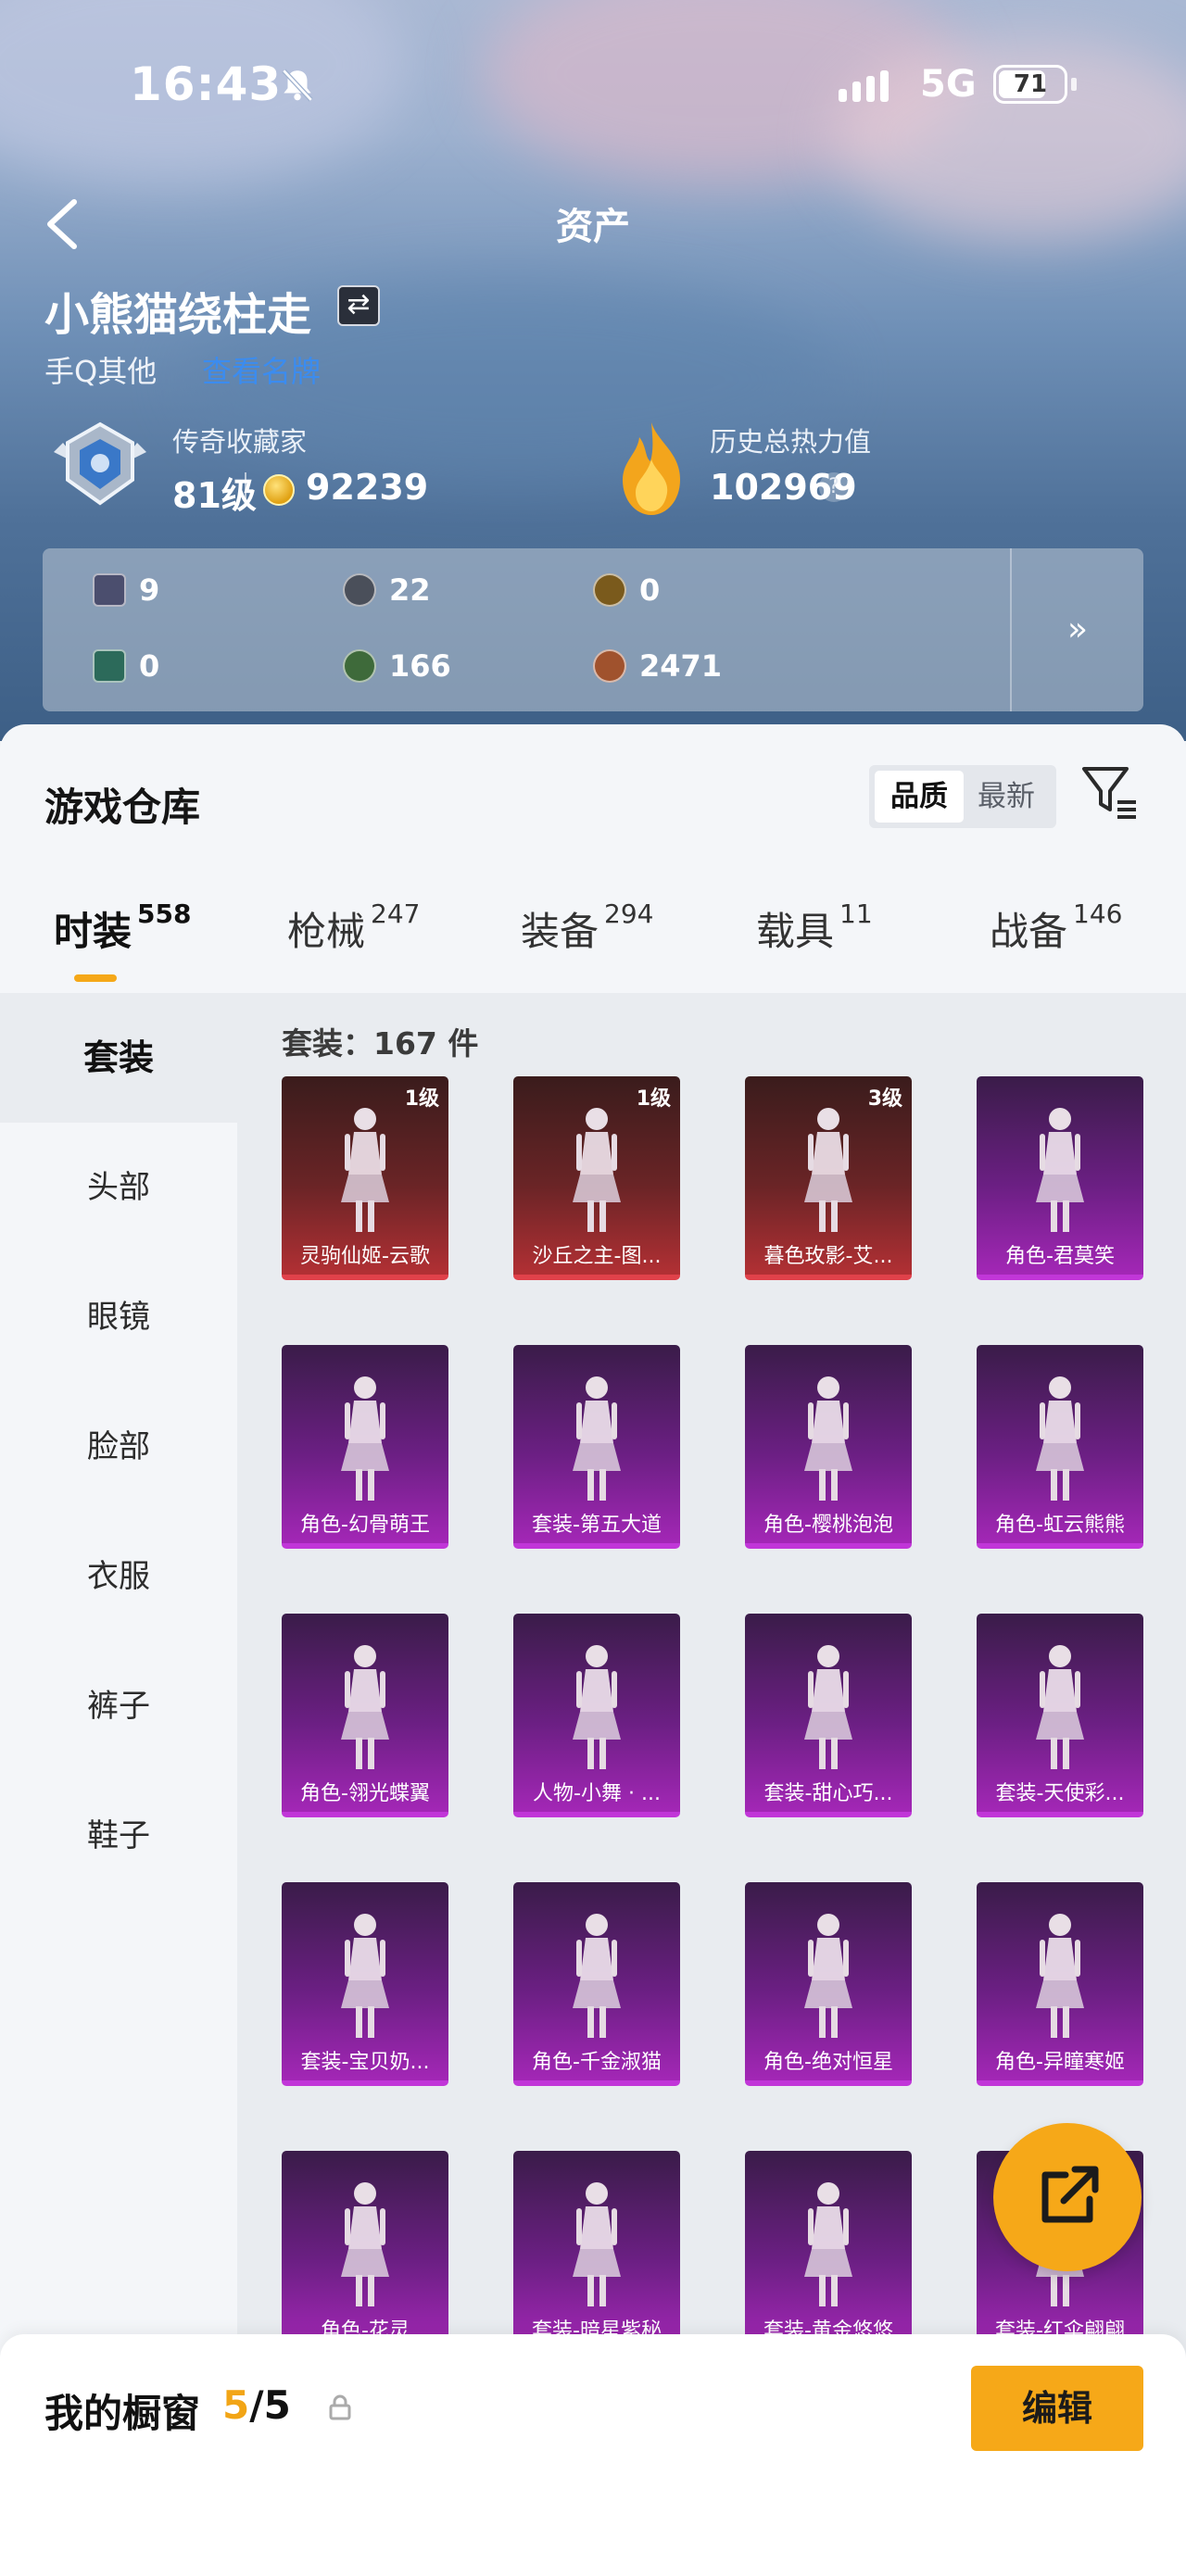 The width and height of the screenshot is (1186, 2576). I want to click on asset-item: 2471, so click(657, 666).